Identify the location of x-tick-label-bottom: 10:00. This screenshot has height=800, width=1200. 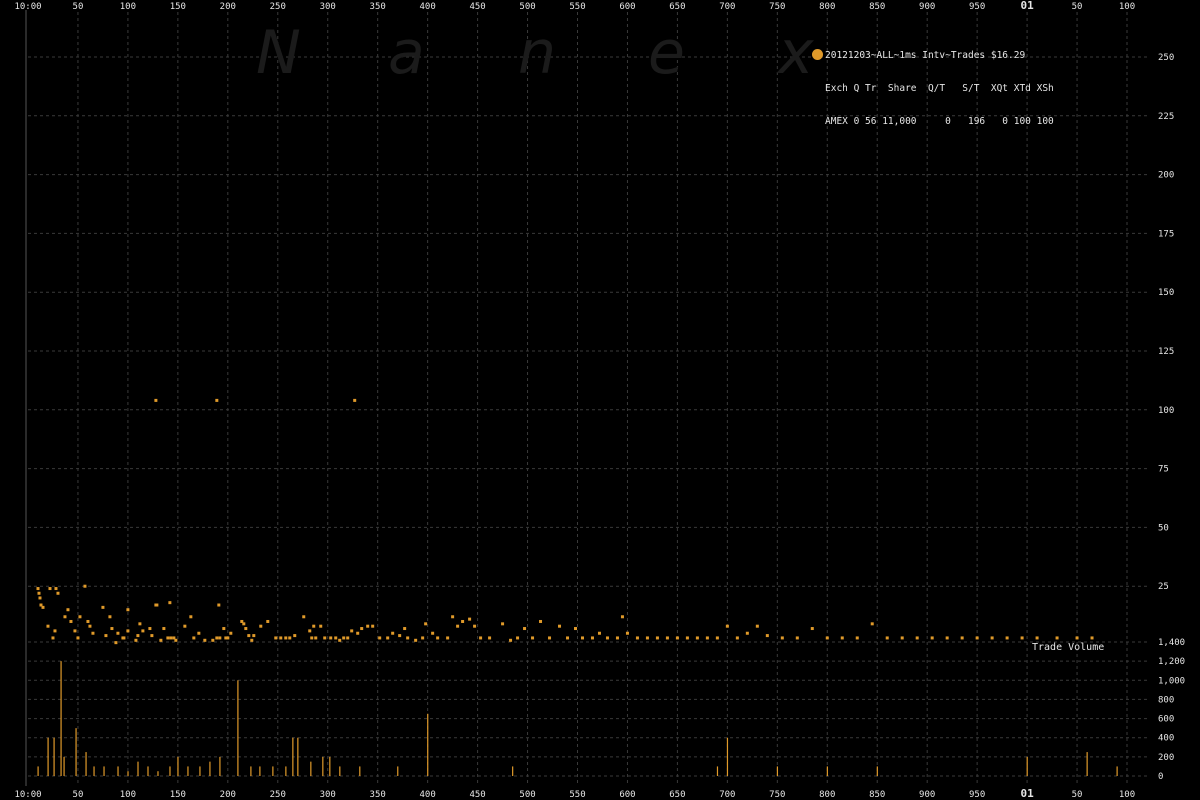
(27, 795).